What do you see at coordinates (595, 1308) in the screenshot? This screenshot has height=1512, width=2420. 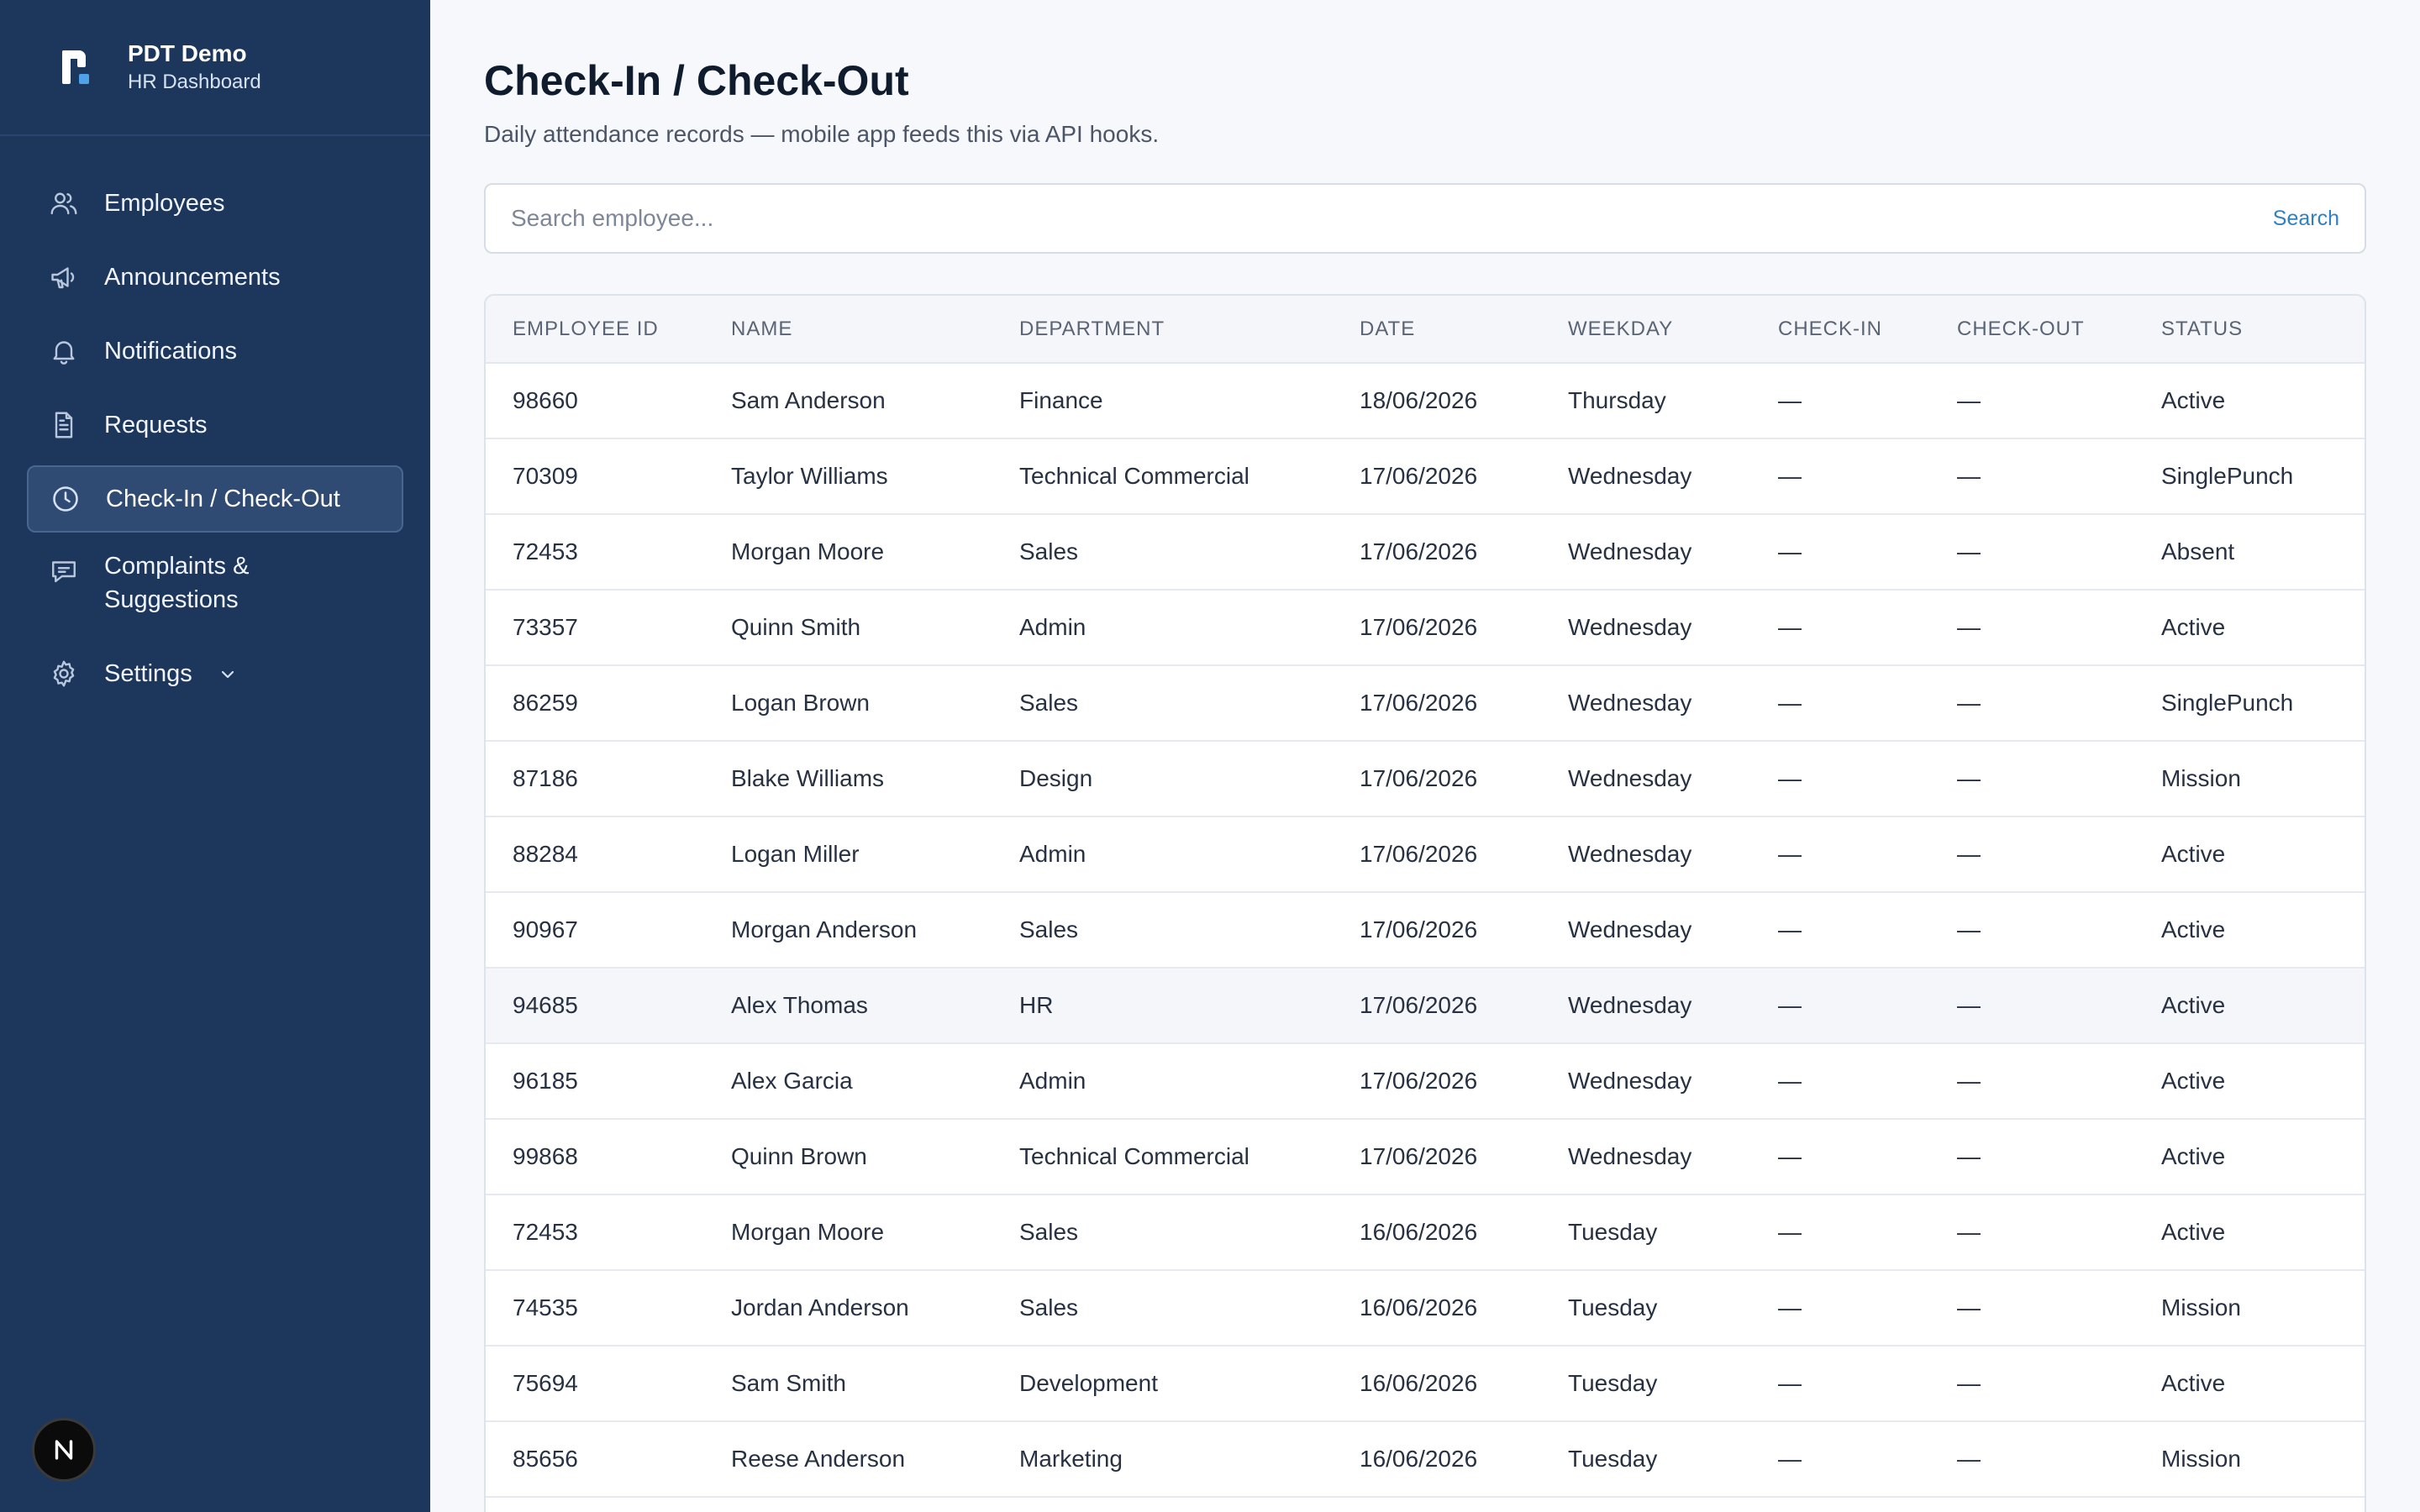 I see `employee-id-cell: 74535` at bounding box center [595, 1308].